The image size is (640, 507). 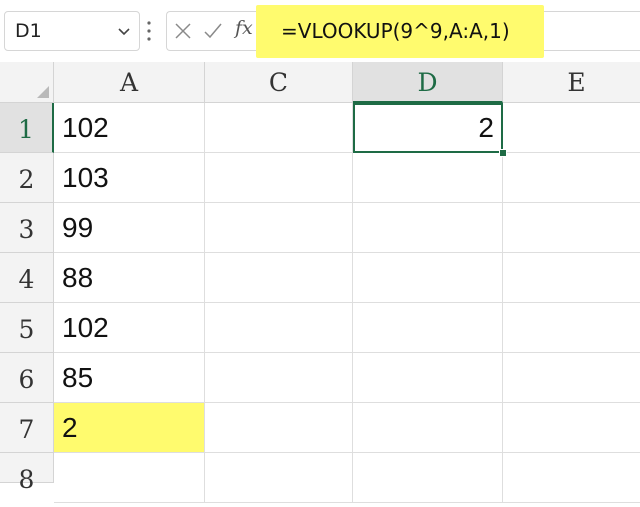 I want to click on cell-c7, so click(x=279, y=428).